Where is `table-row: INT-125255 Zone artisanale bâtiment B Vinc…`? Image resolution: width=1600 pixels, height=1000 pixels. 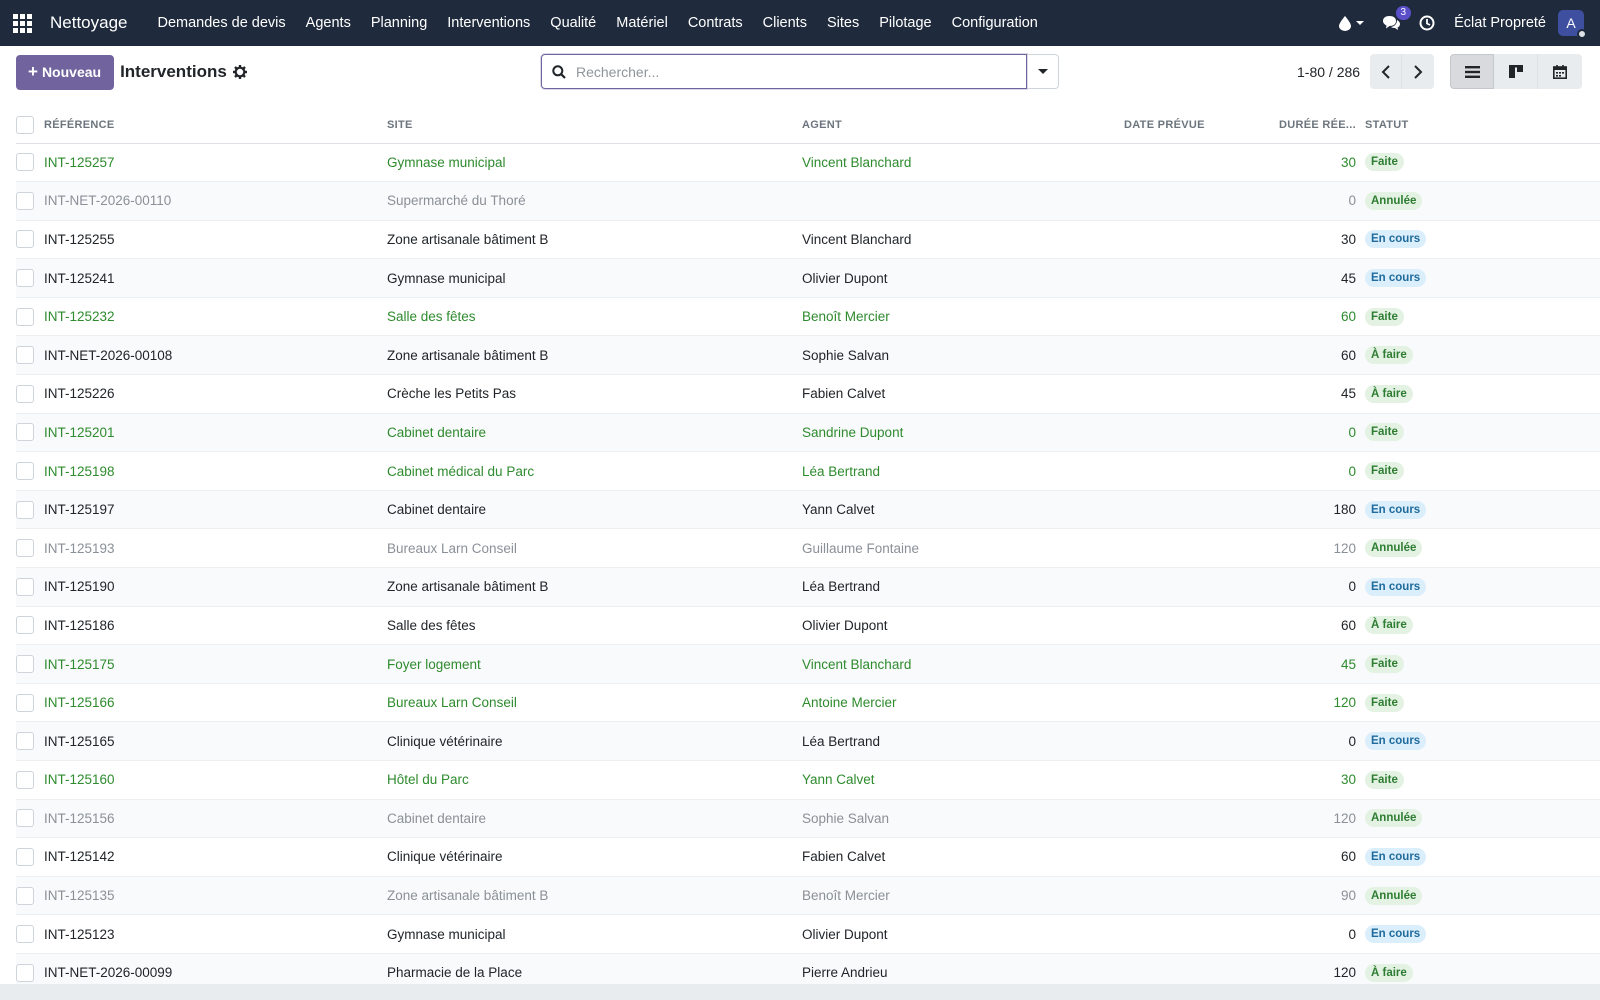
table-row: INT-125255 Zone artisanale bâtiment B Vinc… is located at coordinates (808, 240).